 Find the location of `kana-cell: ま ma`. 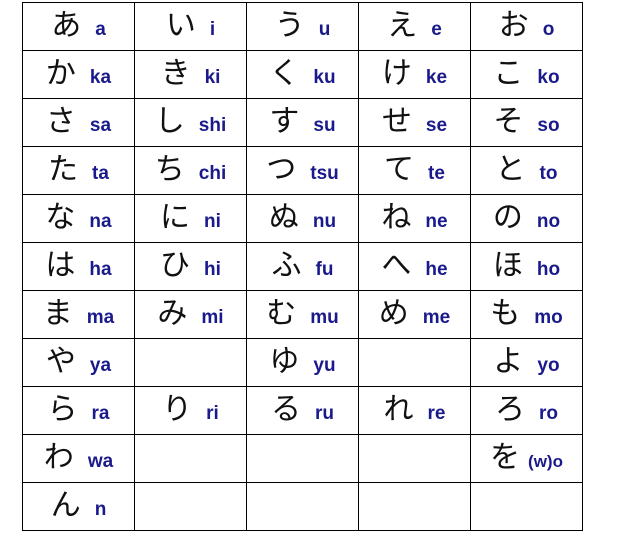

kana-cell: ま ma is located at coordinates (78, 314).